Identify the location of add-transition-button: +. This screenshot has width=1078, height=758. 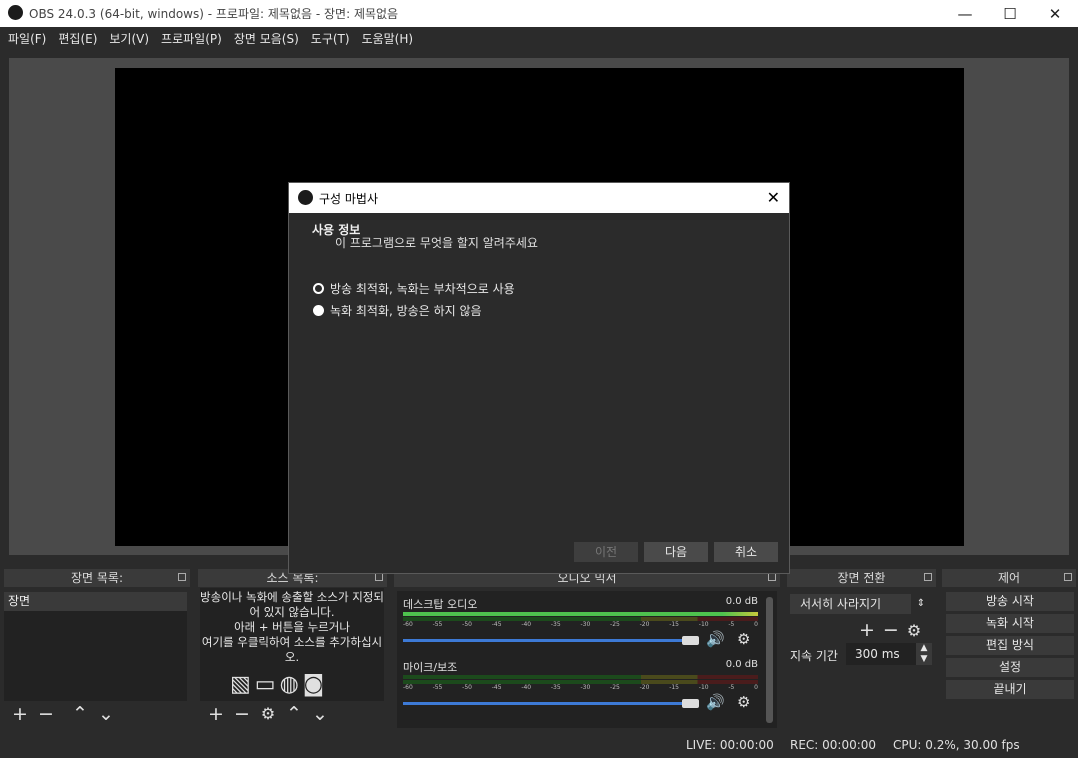
(867, 631).